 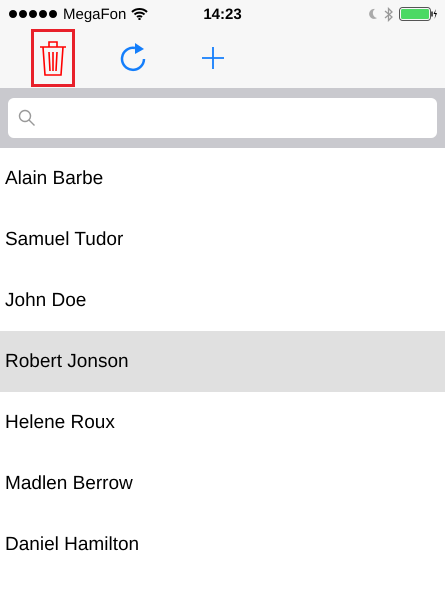 What do you see at coordinates (418, 14) in the screenshot?
I see `battery-icon` at bounding box center [418, 14].